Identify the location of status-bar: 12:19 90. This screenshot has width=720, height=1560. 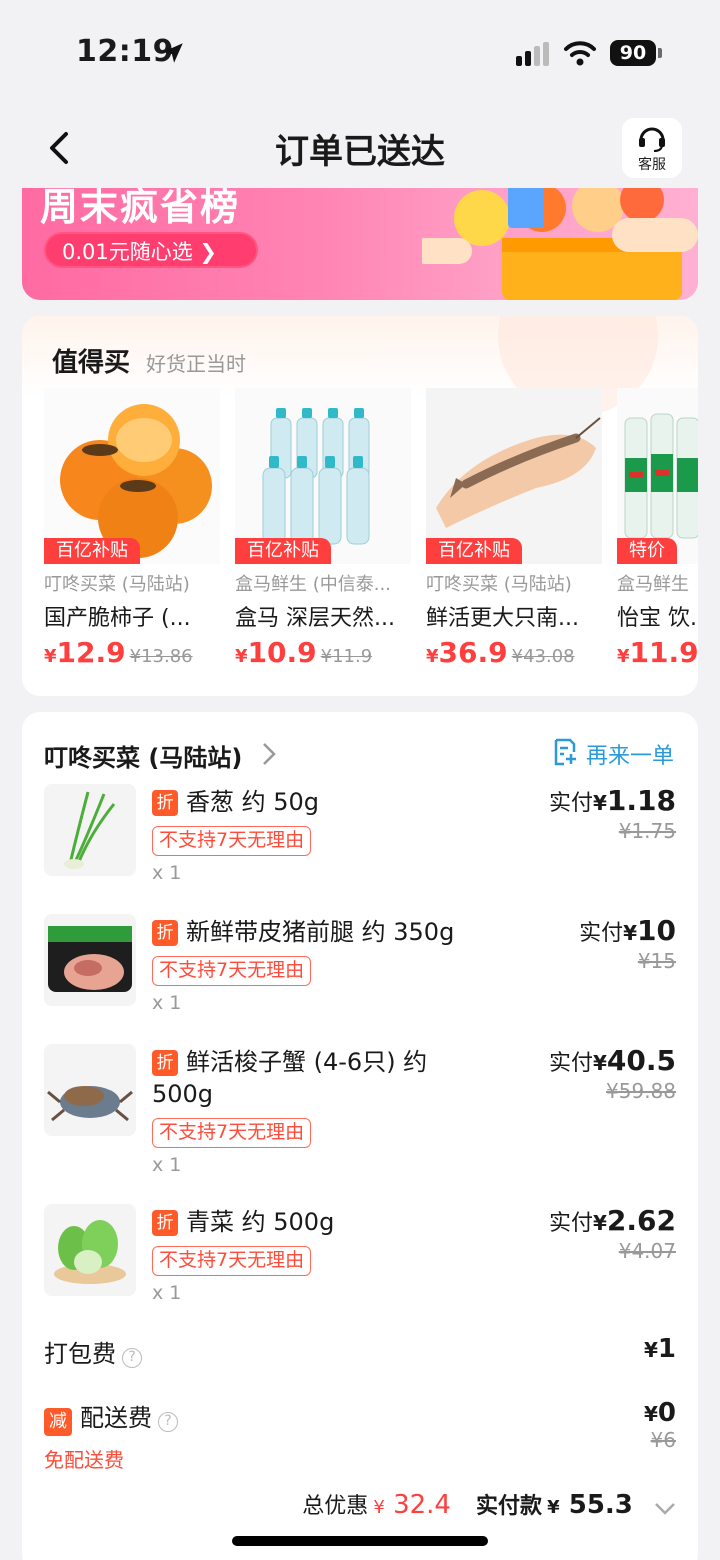
(360, 50).